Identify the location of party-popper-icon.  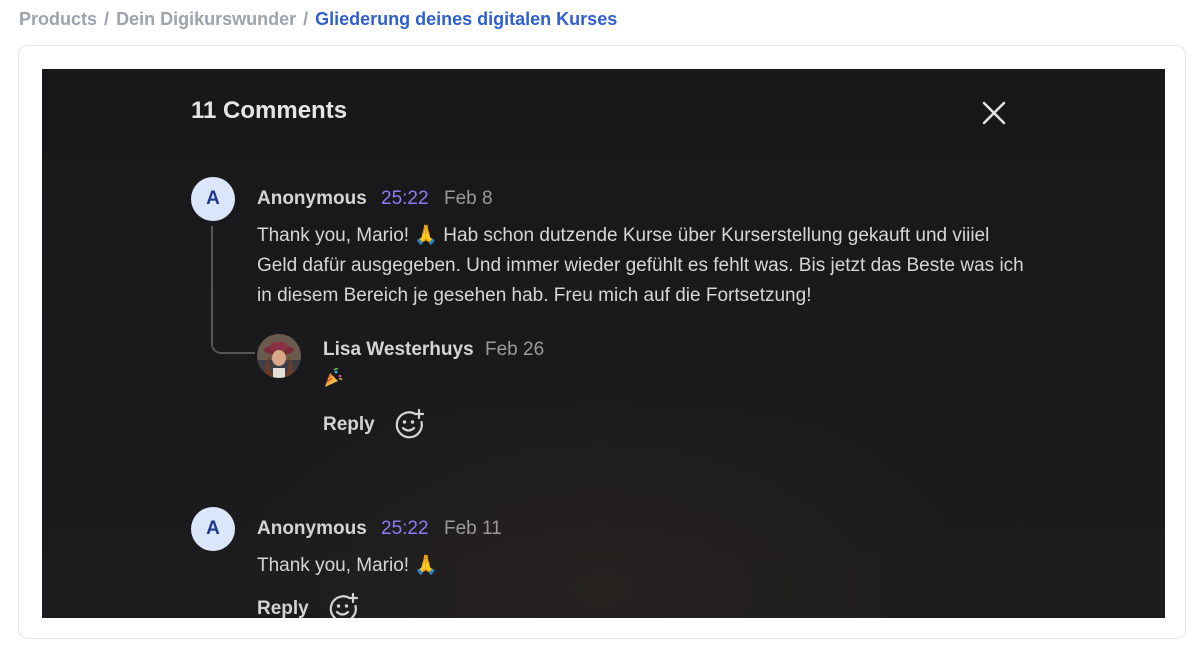
(333, 378).